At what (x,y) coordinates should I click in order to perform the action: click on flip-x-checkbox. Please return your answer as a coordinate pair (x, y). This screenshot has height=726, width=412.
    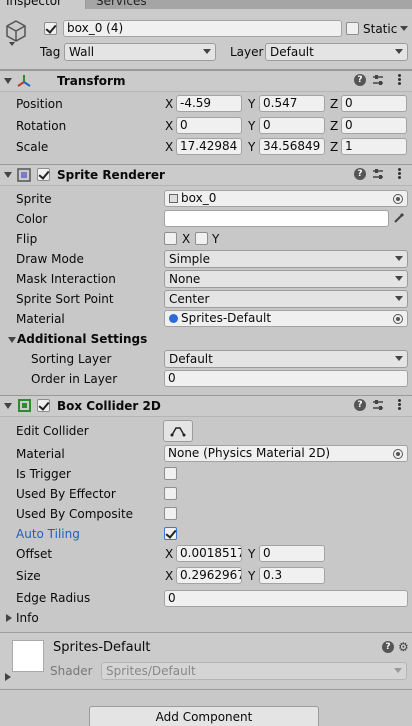
    Looking at the image, I should click on (170, 238).